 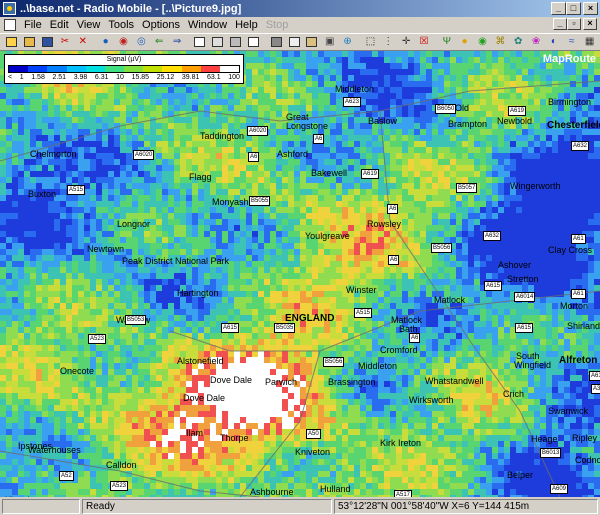 I want to click on grid-icon: ⋮, so click(x=388, y=42).